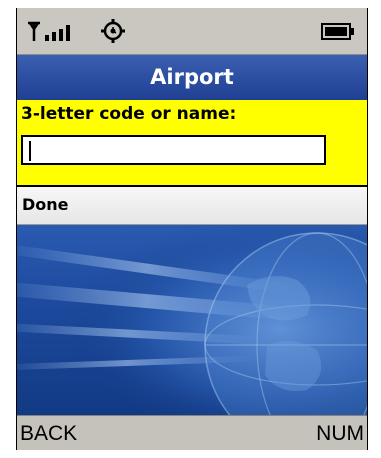 The height and width of the screenshot is (458, 381). What do you see at coordinates (48, 434) in the screenshot?
I see `back-softkey: BACK` at bounding box center [48, 434].